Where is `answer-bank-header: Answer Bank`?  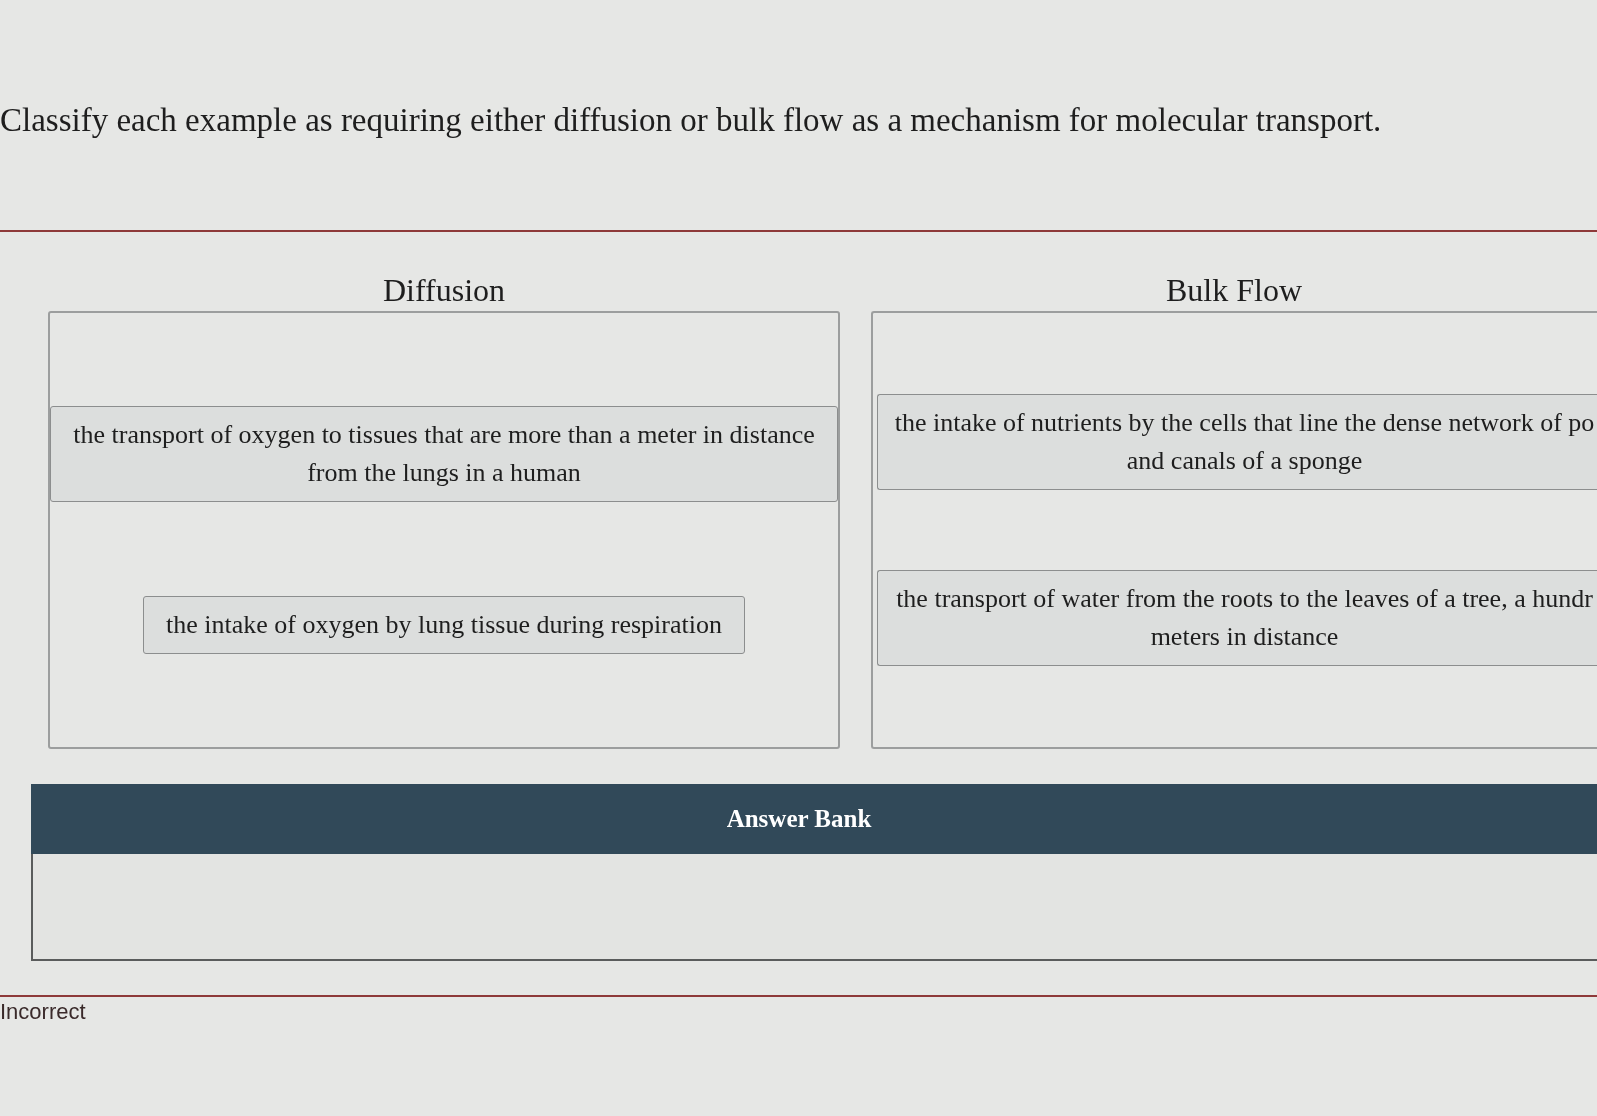
answer-bank-header: Answer Bank is located at coordinates (814, 819).